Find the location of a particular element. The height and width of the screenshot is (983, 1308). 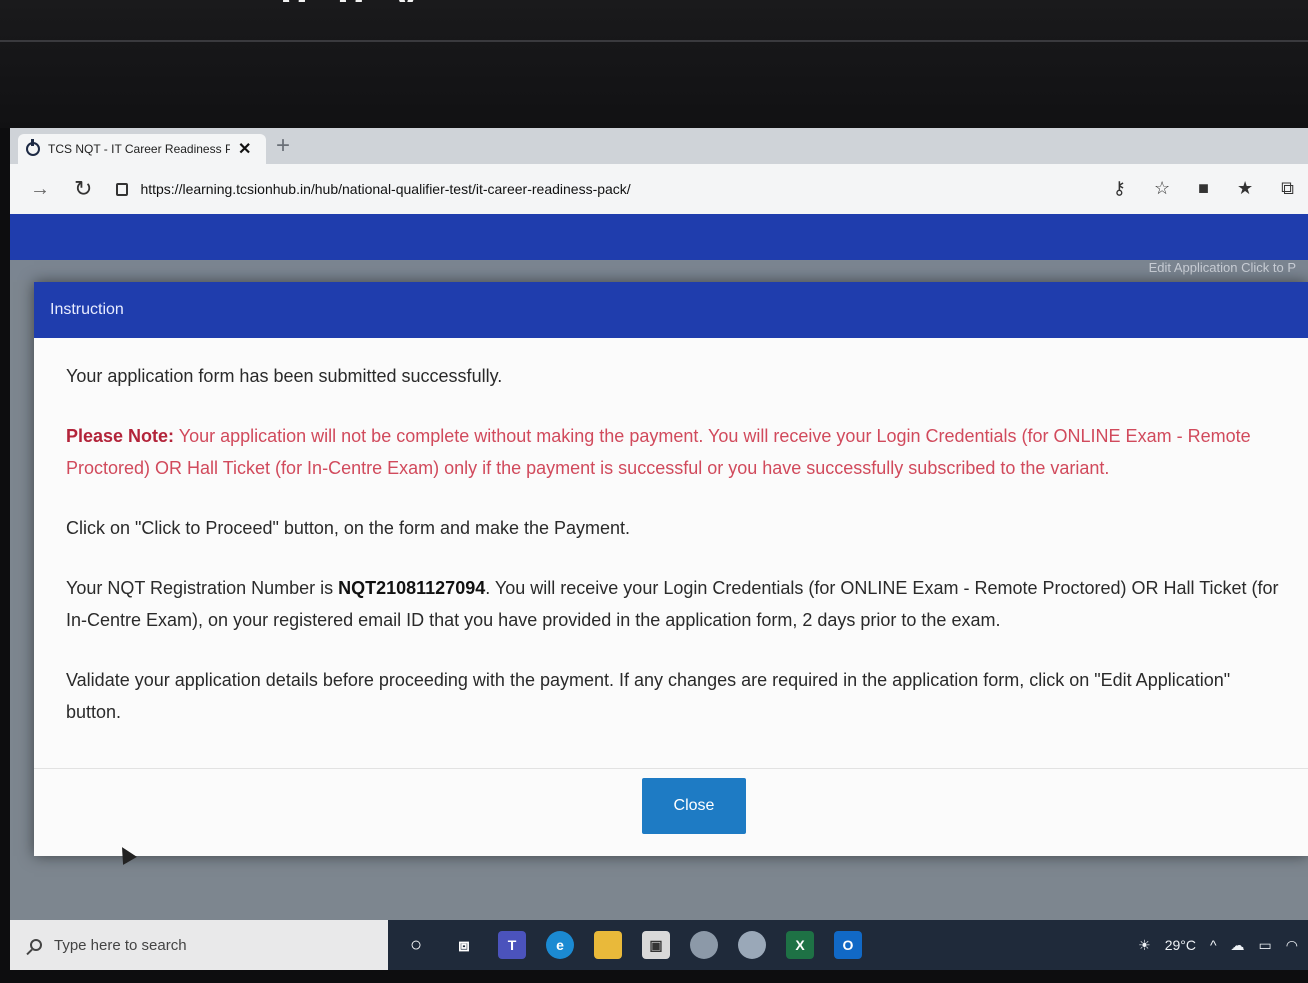

background-actions: Edit Application Click to P is located at coordinates (1222, 267).